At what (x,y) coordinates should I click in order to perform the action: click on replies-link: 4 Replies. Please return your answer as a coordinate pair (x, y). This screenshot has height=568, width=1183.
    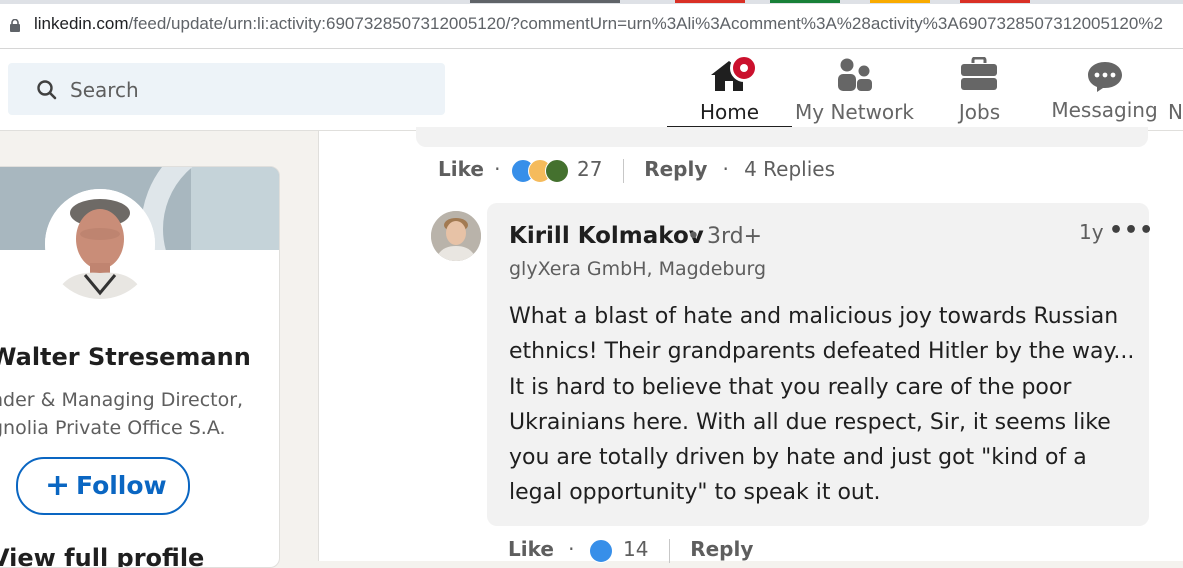
    Looking at the image, I should click on (789, 169).